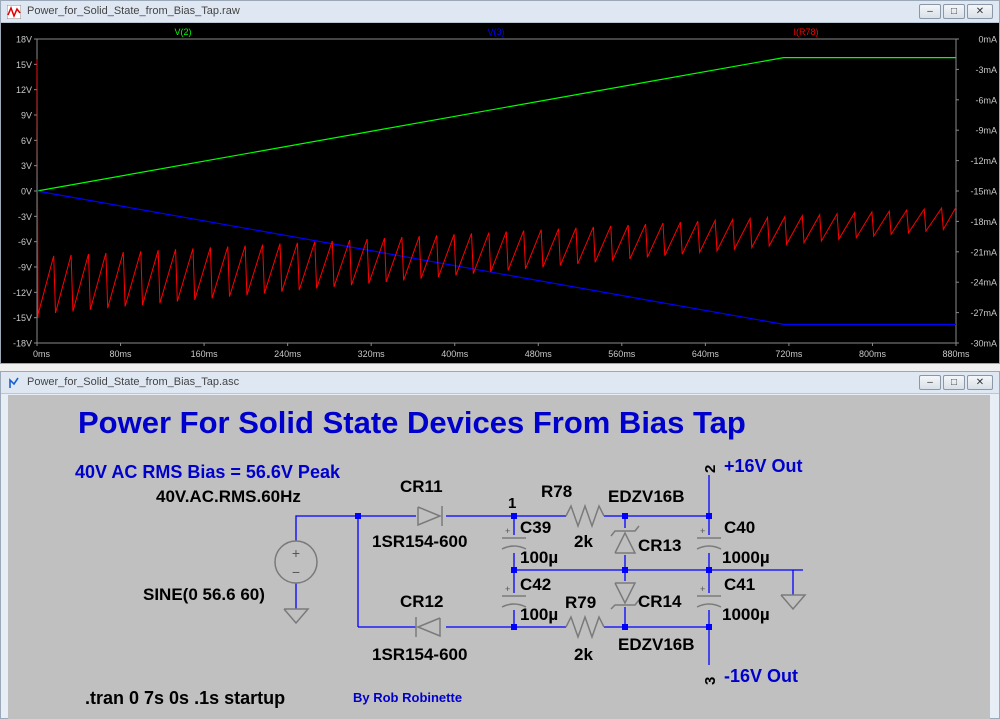  Describe the element at coordinates (585, 516) in the screenshot. I see `resistor-r78` at that location.